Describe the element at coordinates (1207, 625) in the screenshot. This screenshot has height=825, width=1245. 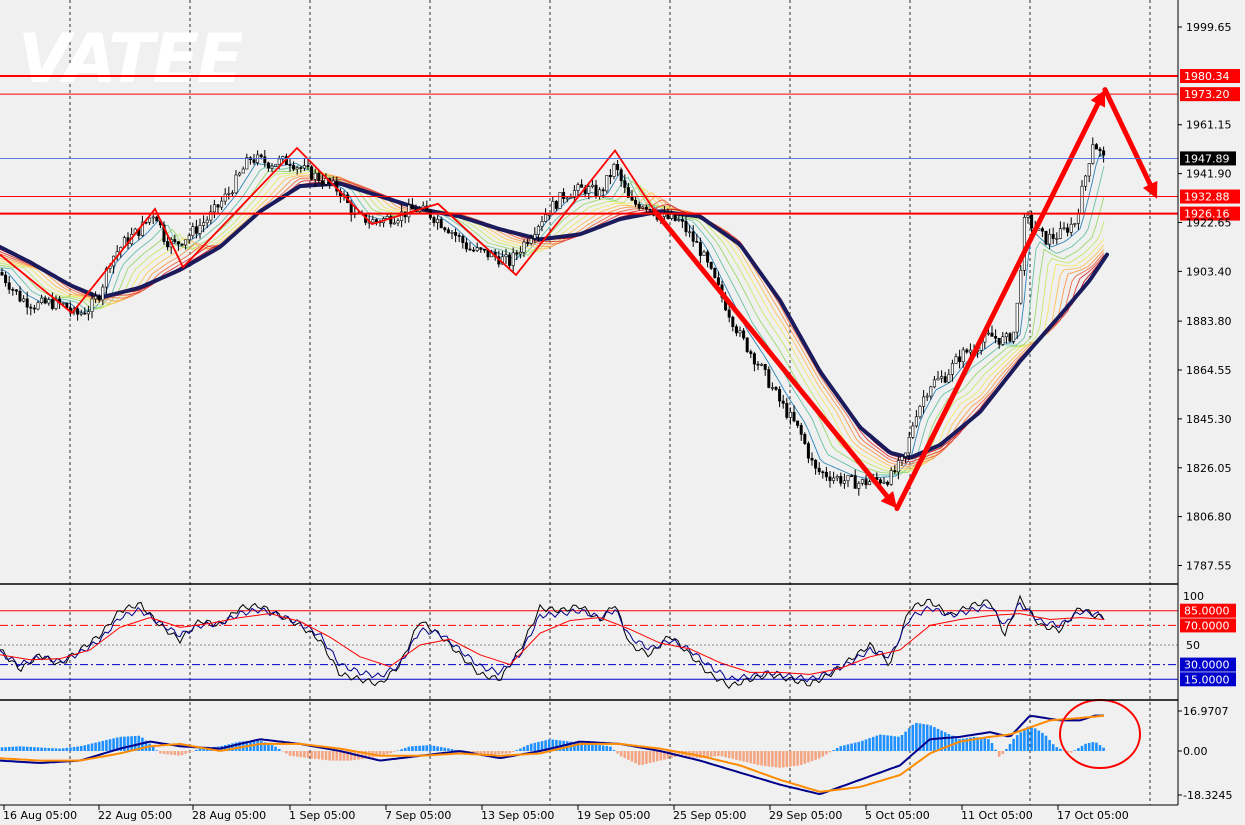
I see `stoch-level-tag-label-1: 70.0000` at that location.